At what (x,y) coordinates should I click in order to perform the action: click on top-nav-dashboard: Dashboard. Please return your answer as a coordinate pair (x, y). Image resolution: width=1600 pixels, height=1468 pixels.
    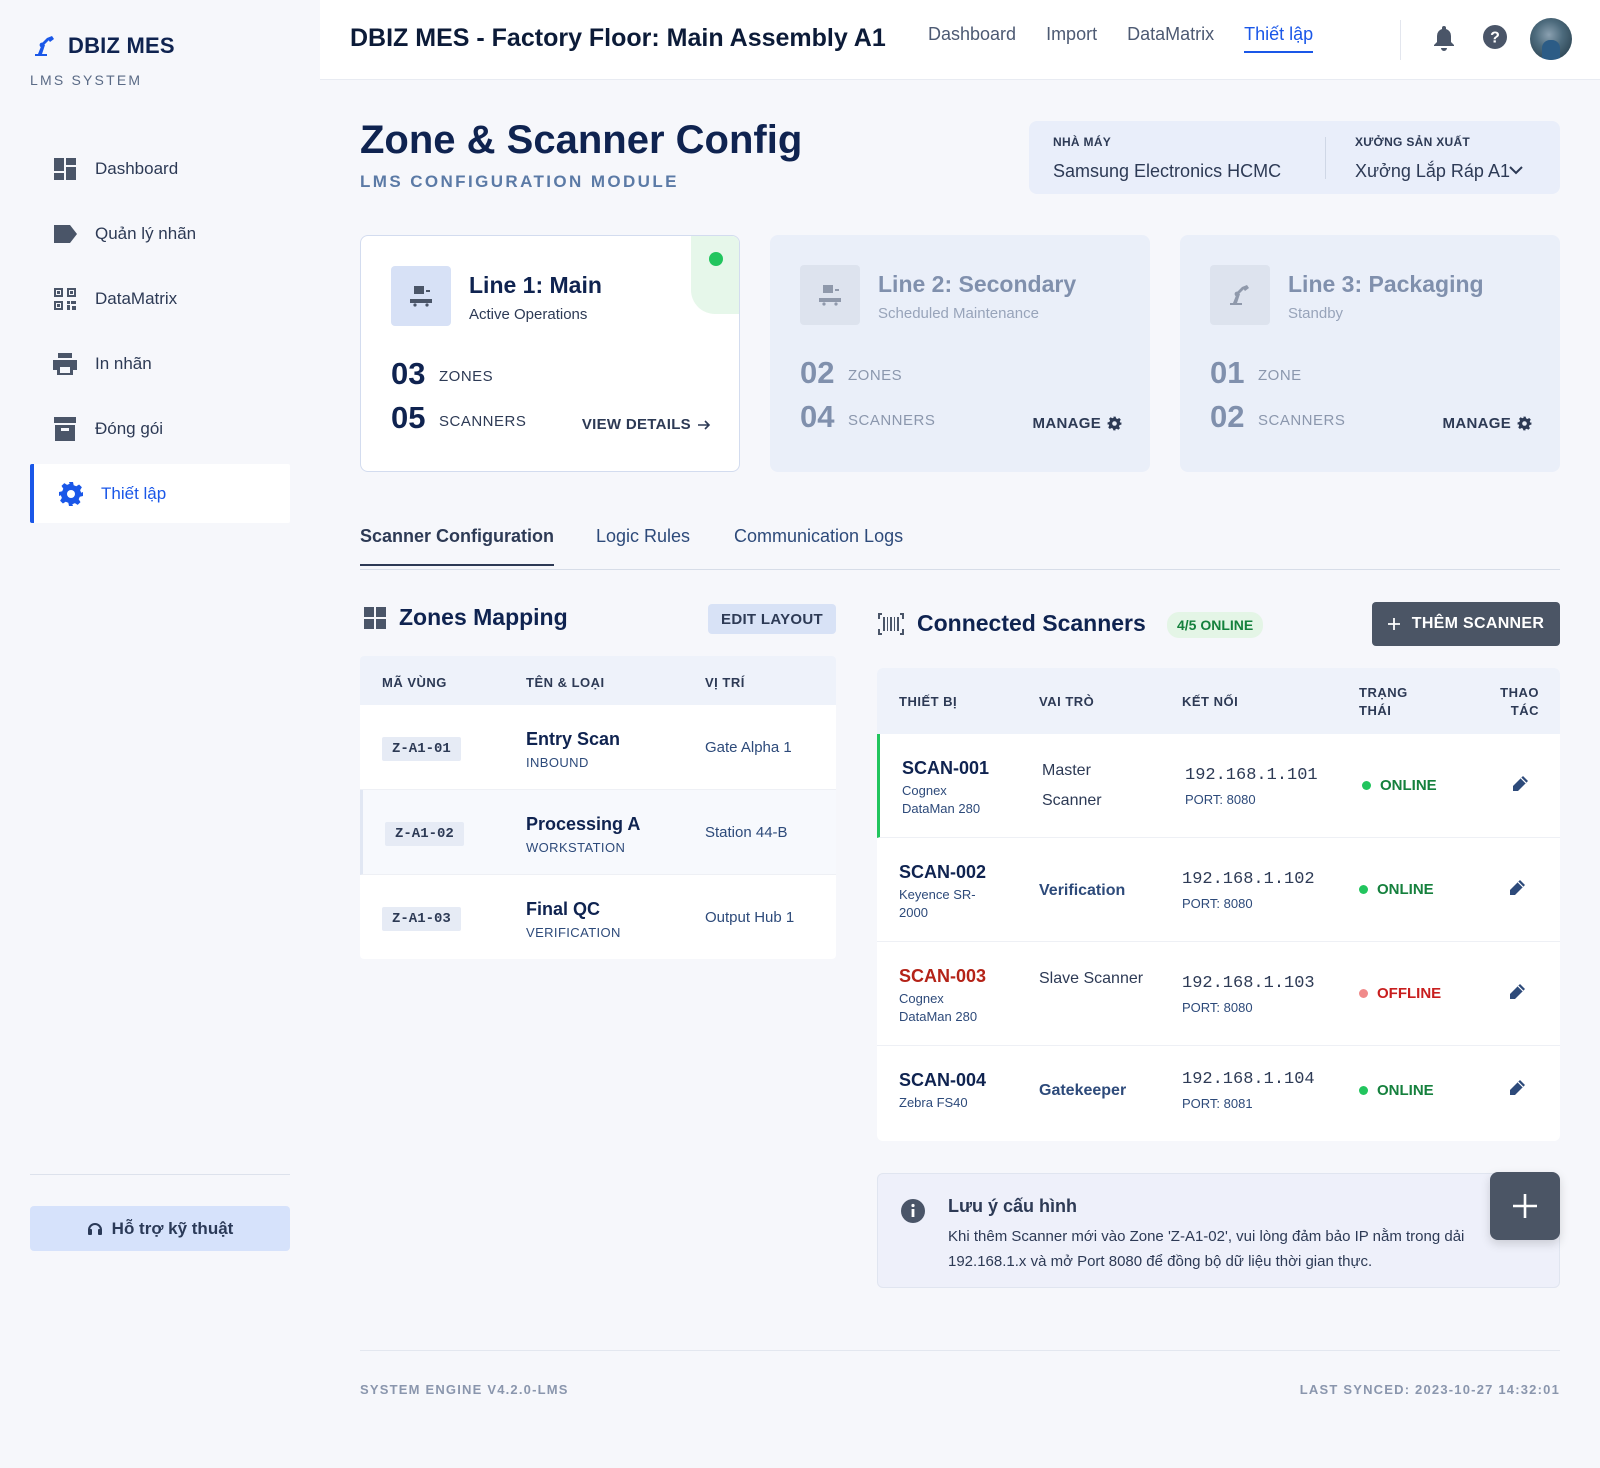
    Looking at the image, I should click on (972, 38).